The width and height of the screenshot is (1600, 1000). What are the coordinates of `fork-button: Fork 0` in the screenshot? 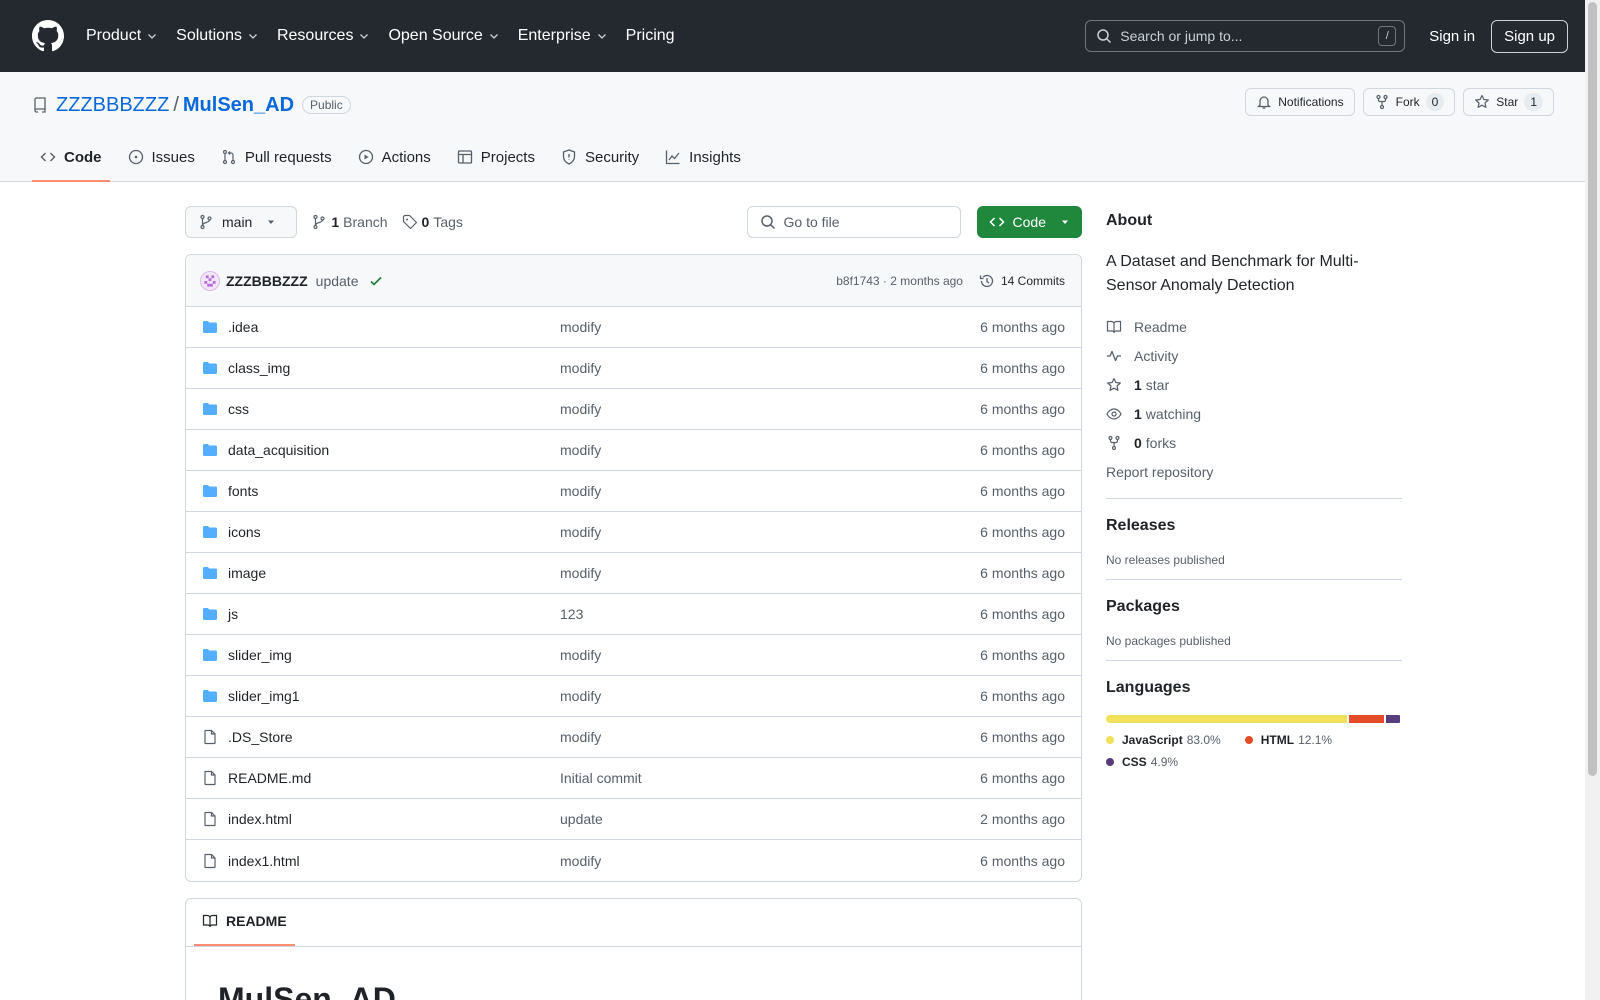 It's located at (1409, 102).